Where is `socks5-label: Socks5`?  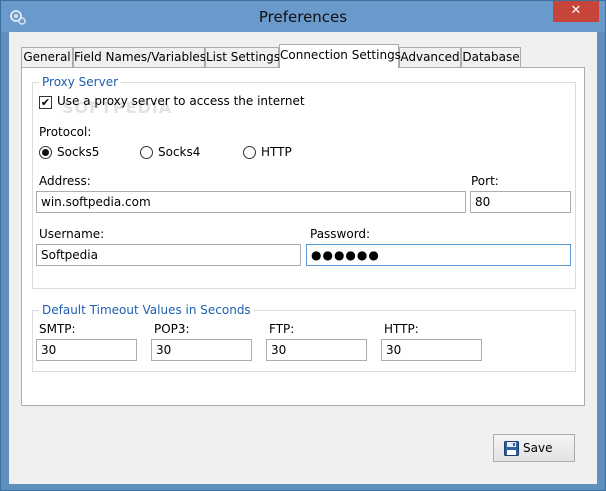
socks5-label: Socks5 is located at coordinates (78, 152).